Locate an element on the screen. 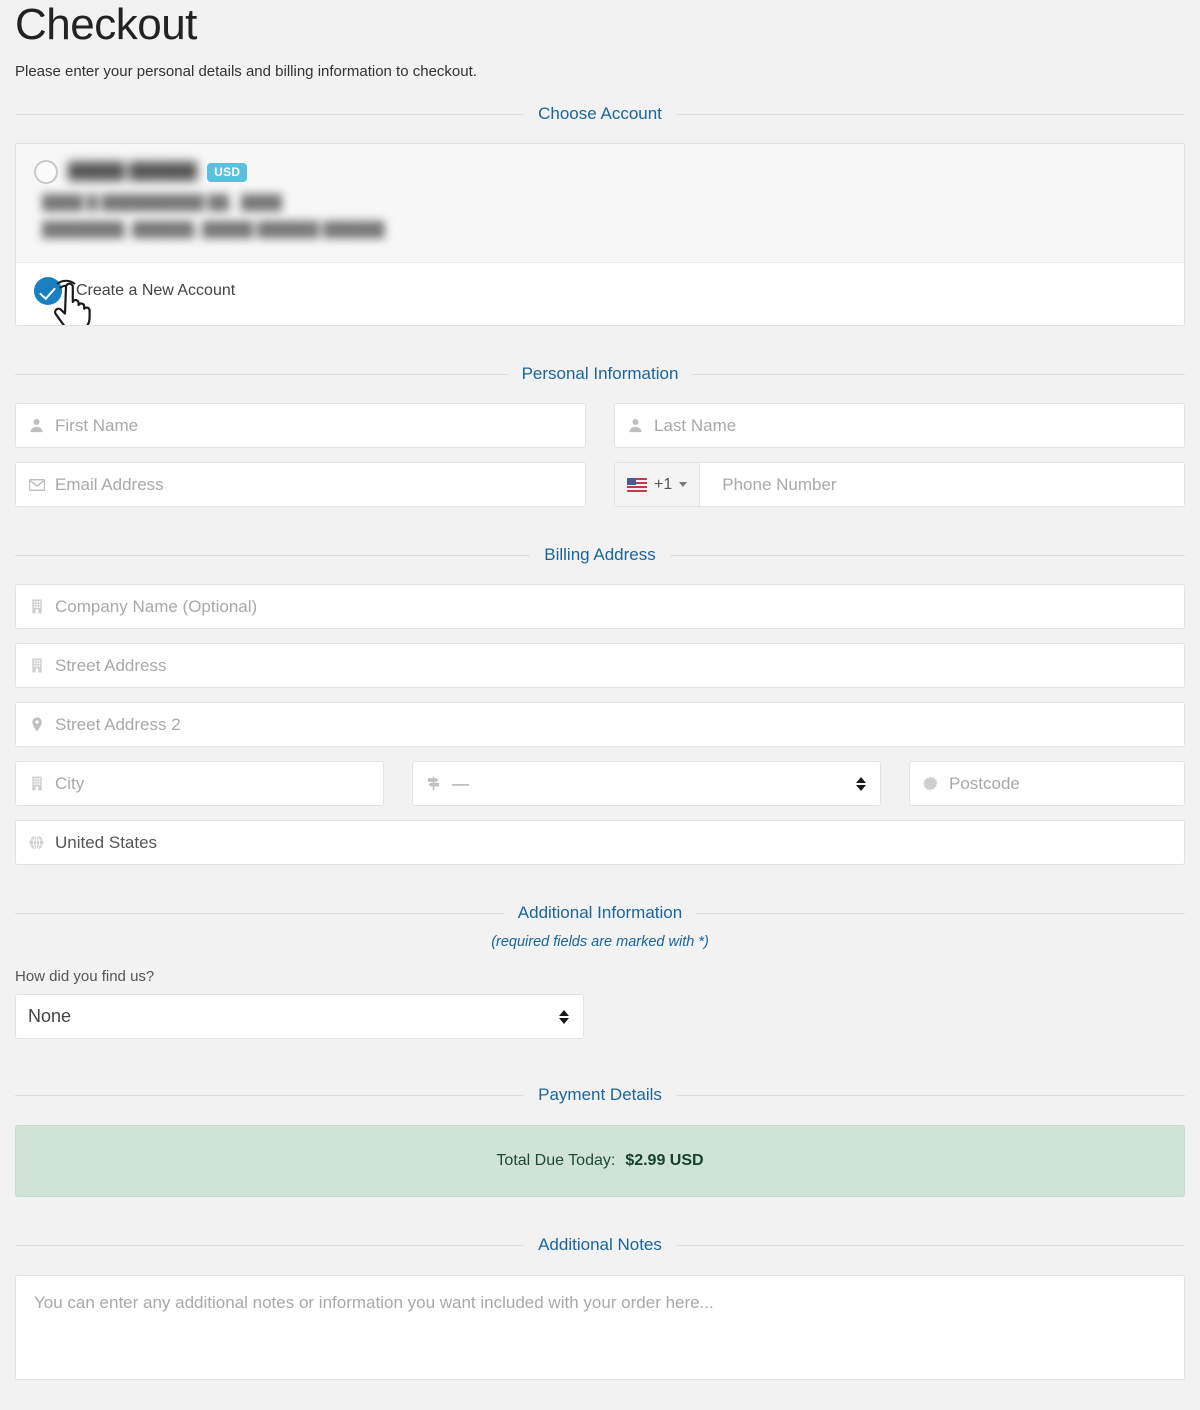 The image size is (1200, 1410). contact-field-row: Email Address +1 Phone Number is located at coordinates (600, 485).